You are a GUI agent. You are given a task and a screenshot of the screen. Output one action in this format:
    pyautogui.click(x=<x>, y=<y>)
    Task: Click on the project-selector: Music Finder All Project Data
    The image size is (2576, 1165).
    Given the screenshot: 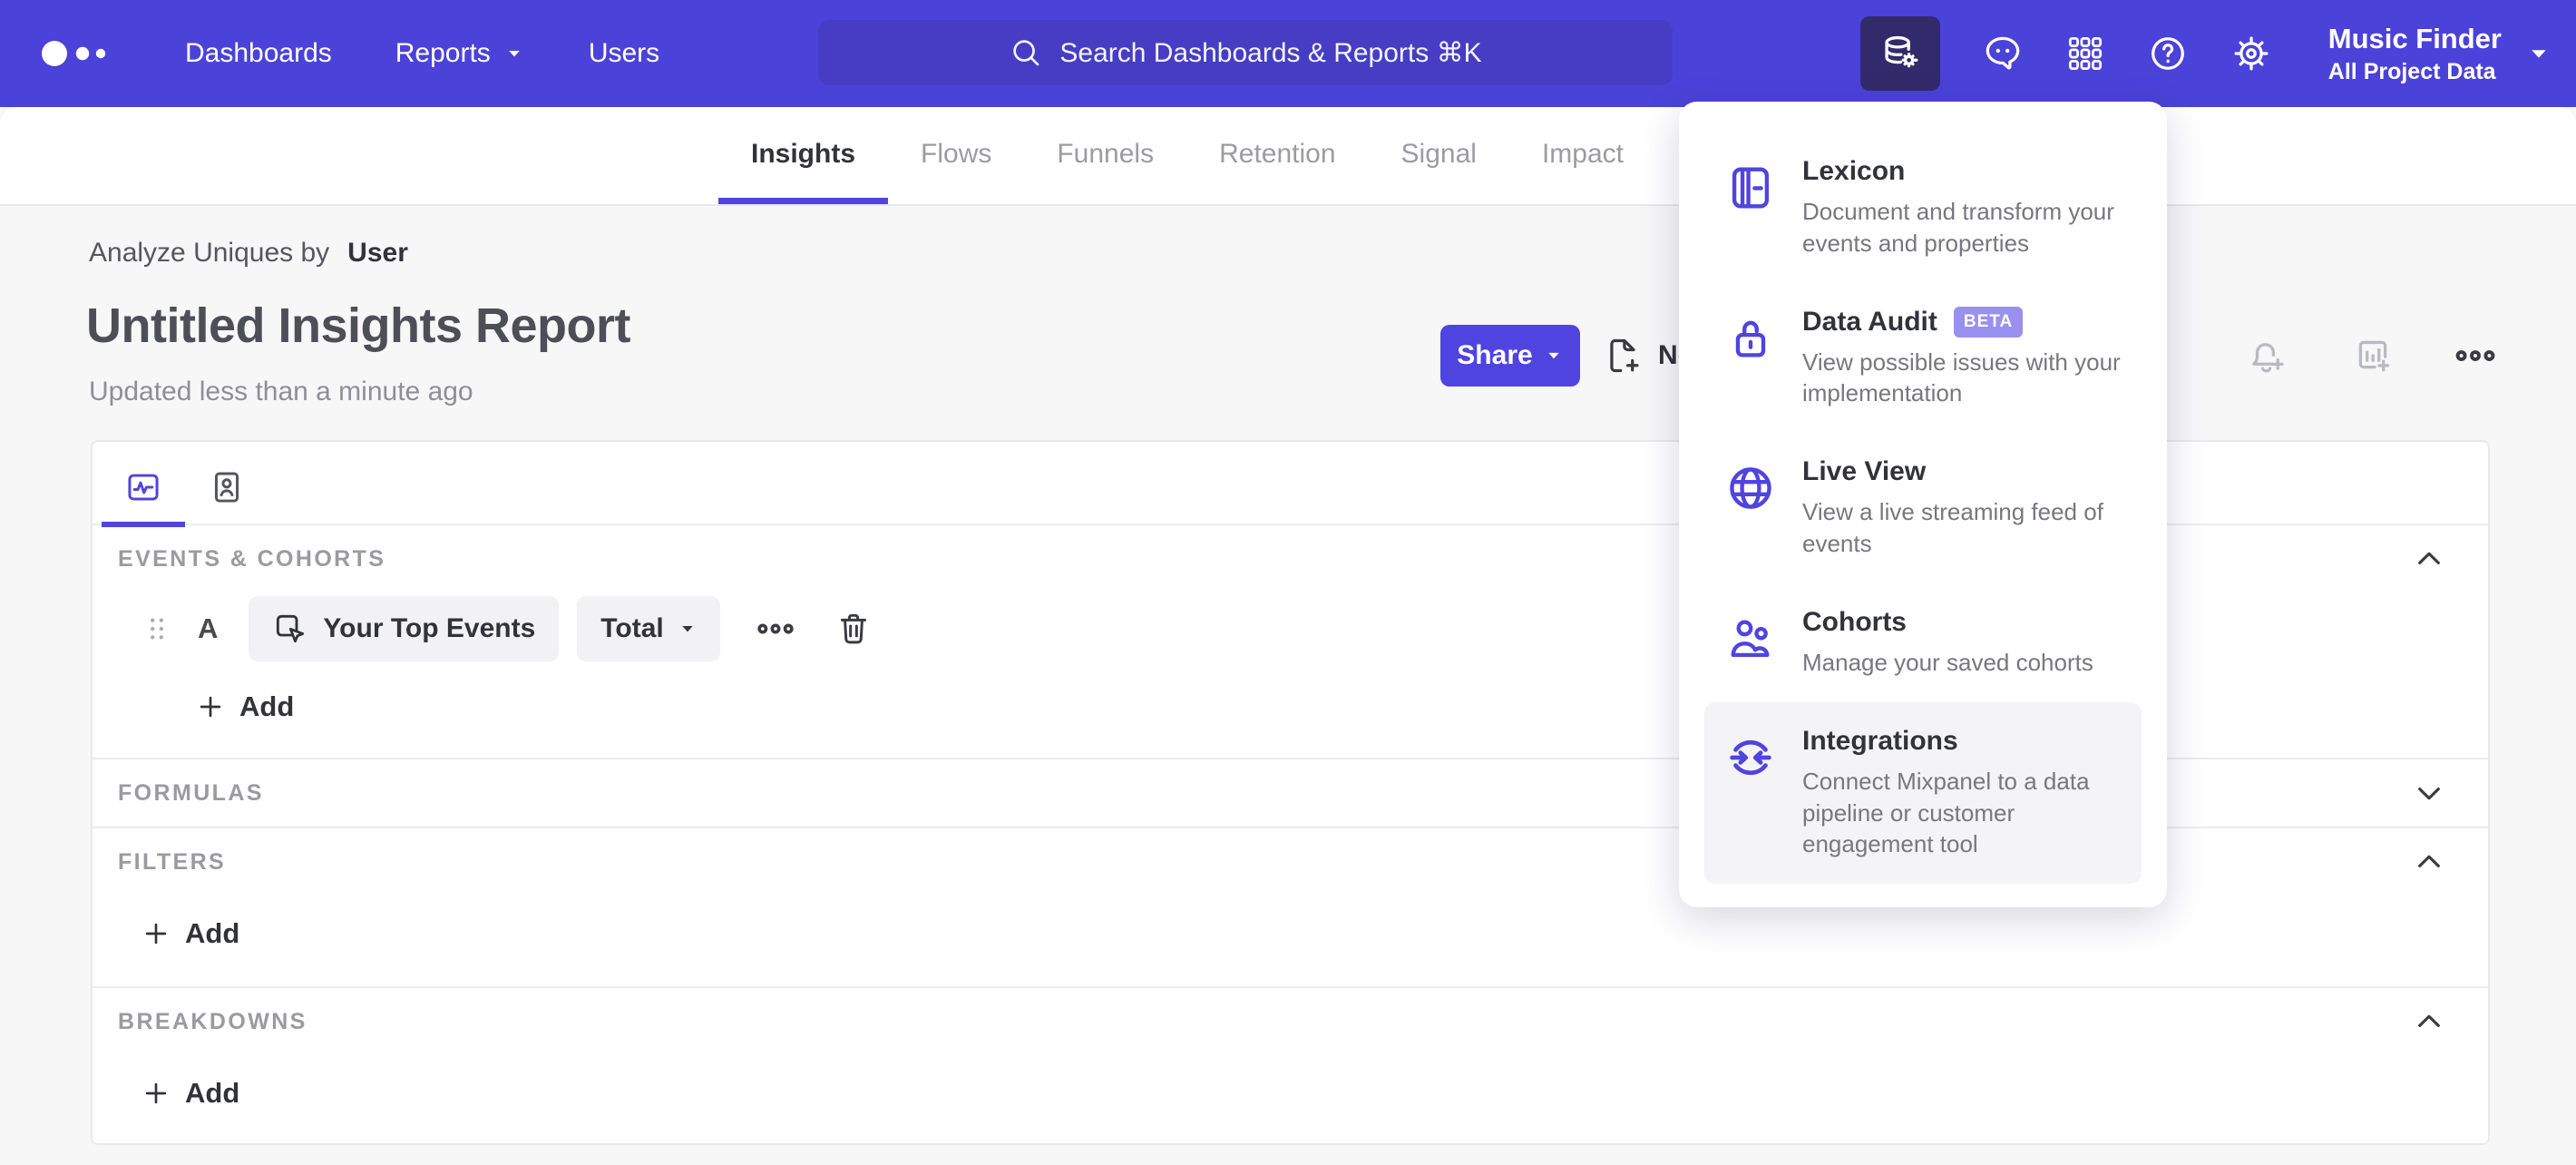 What is the action you would take?
    pyautogui.click(x=2440, y=54)
    